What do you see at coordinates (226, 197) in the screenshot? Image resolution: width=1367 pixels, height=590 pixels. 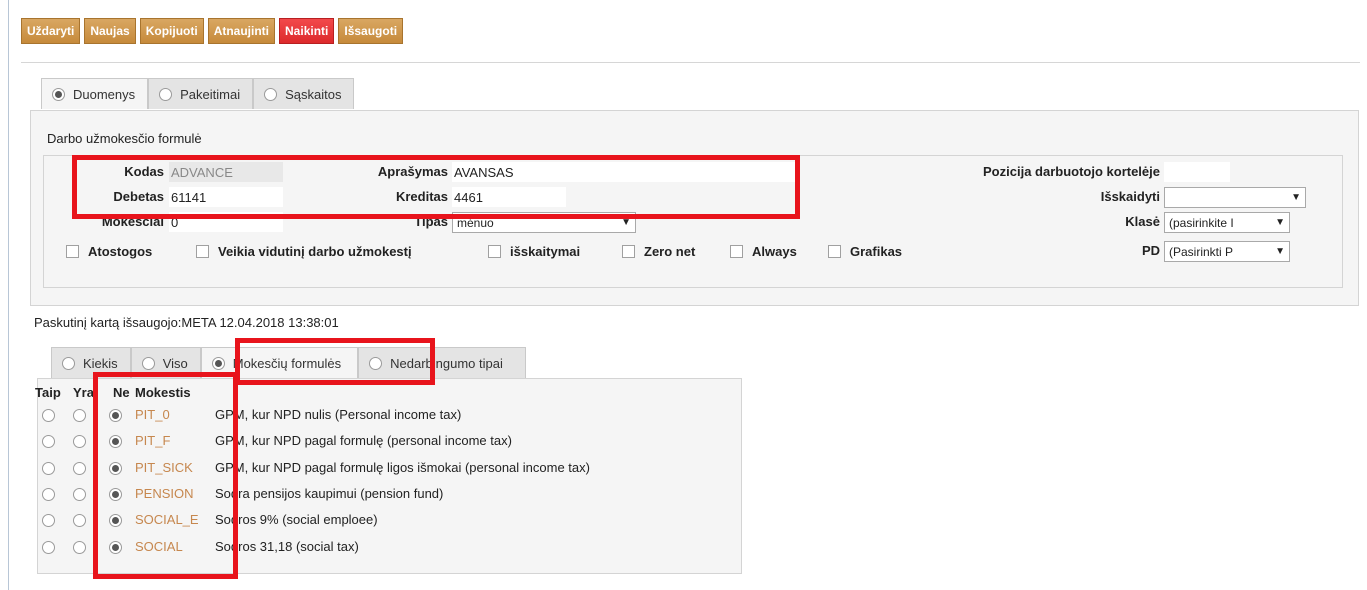 I see `debetas-field` at bounding box center [226, 197].